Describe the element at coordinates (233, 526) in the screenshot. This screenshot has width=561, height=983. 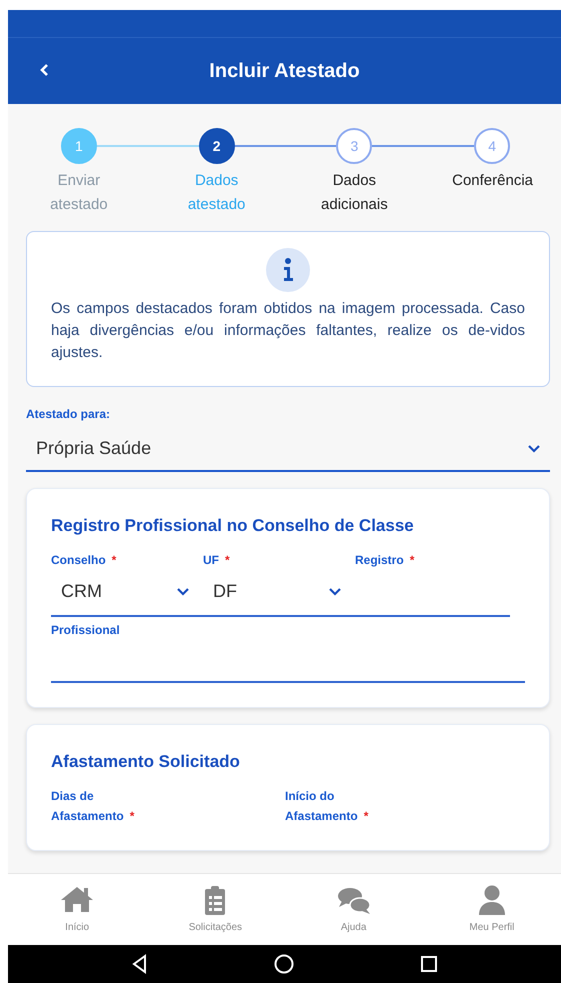
I see `section-title: Registro Profissional no Conselho de Classe` at that location.